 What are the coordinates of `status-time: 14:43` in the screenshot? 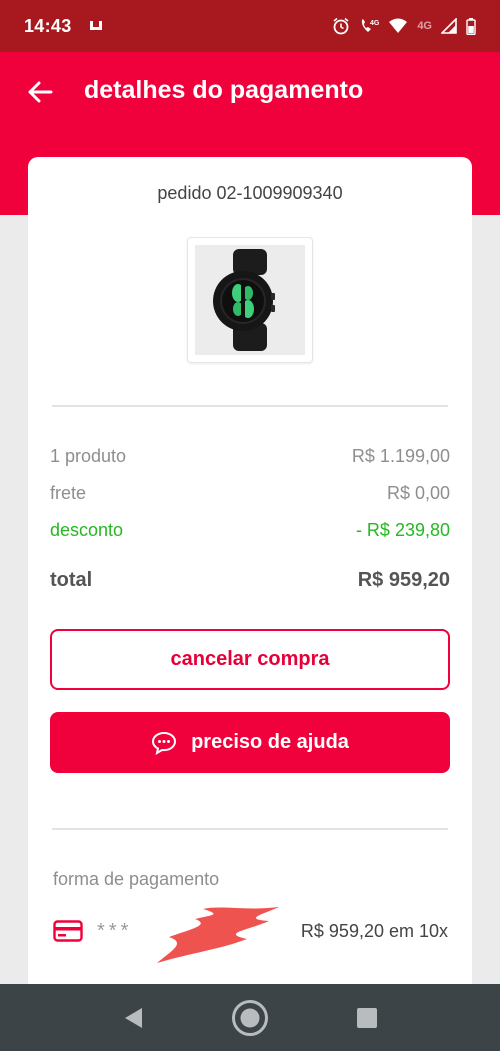 It's located at (48, 25).